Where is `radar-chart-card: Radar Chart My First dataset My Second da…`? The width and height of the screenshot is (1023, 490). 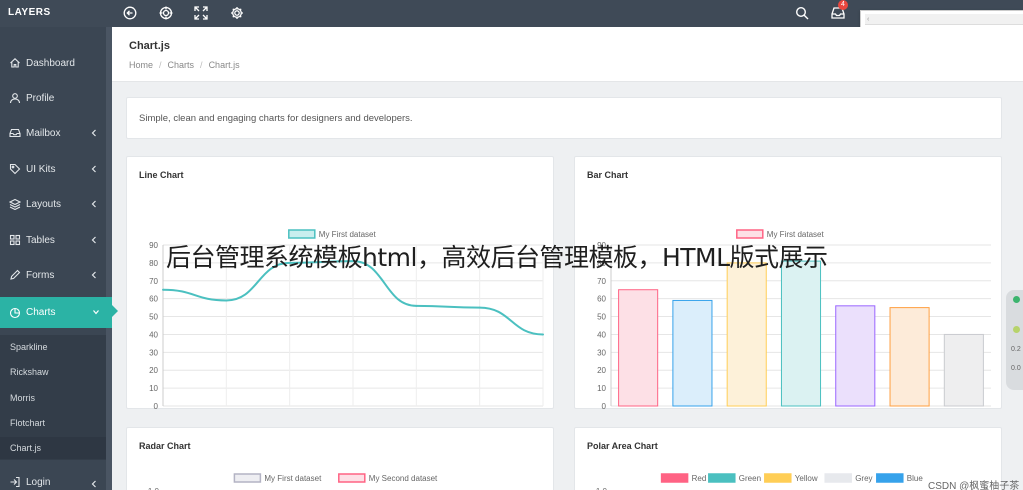
radar-chart-card: Radar Chart My First dataset My Second da… is located at coordinates (340, 458).